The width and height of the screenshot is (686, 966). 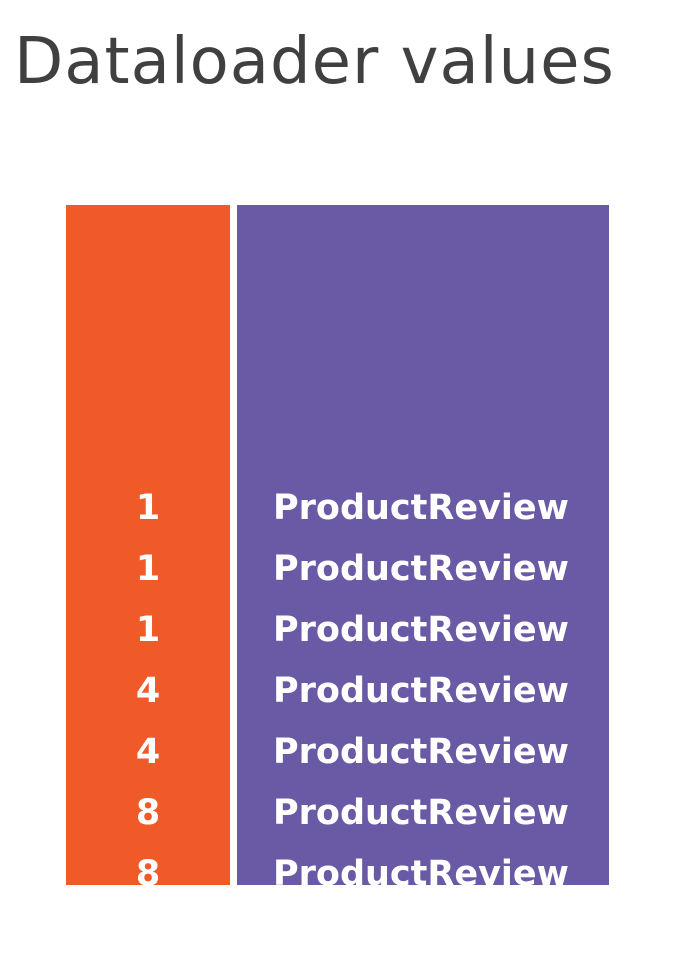 What do you see at coordinates (314, 62) in the screenshot?
I see `slide-title: Dataloader values` at bounding box center [314, 62].